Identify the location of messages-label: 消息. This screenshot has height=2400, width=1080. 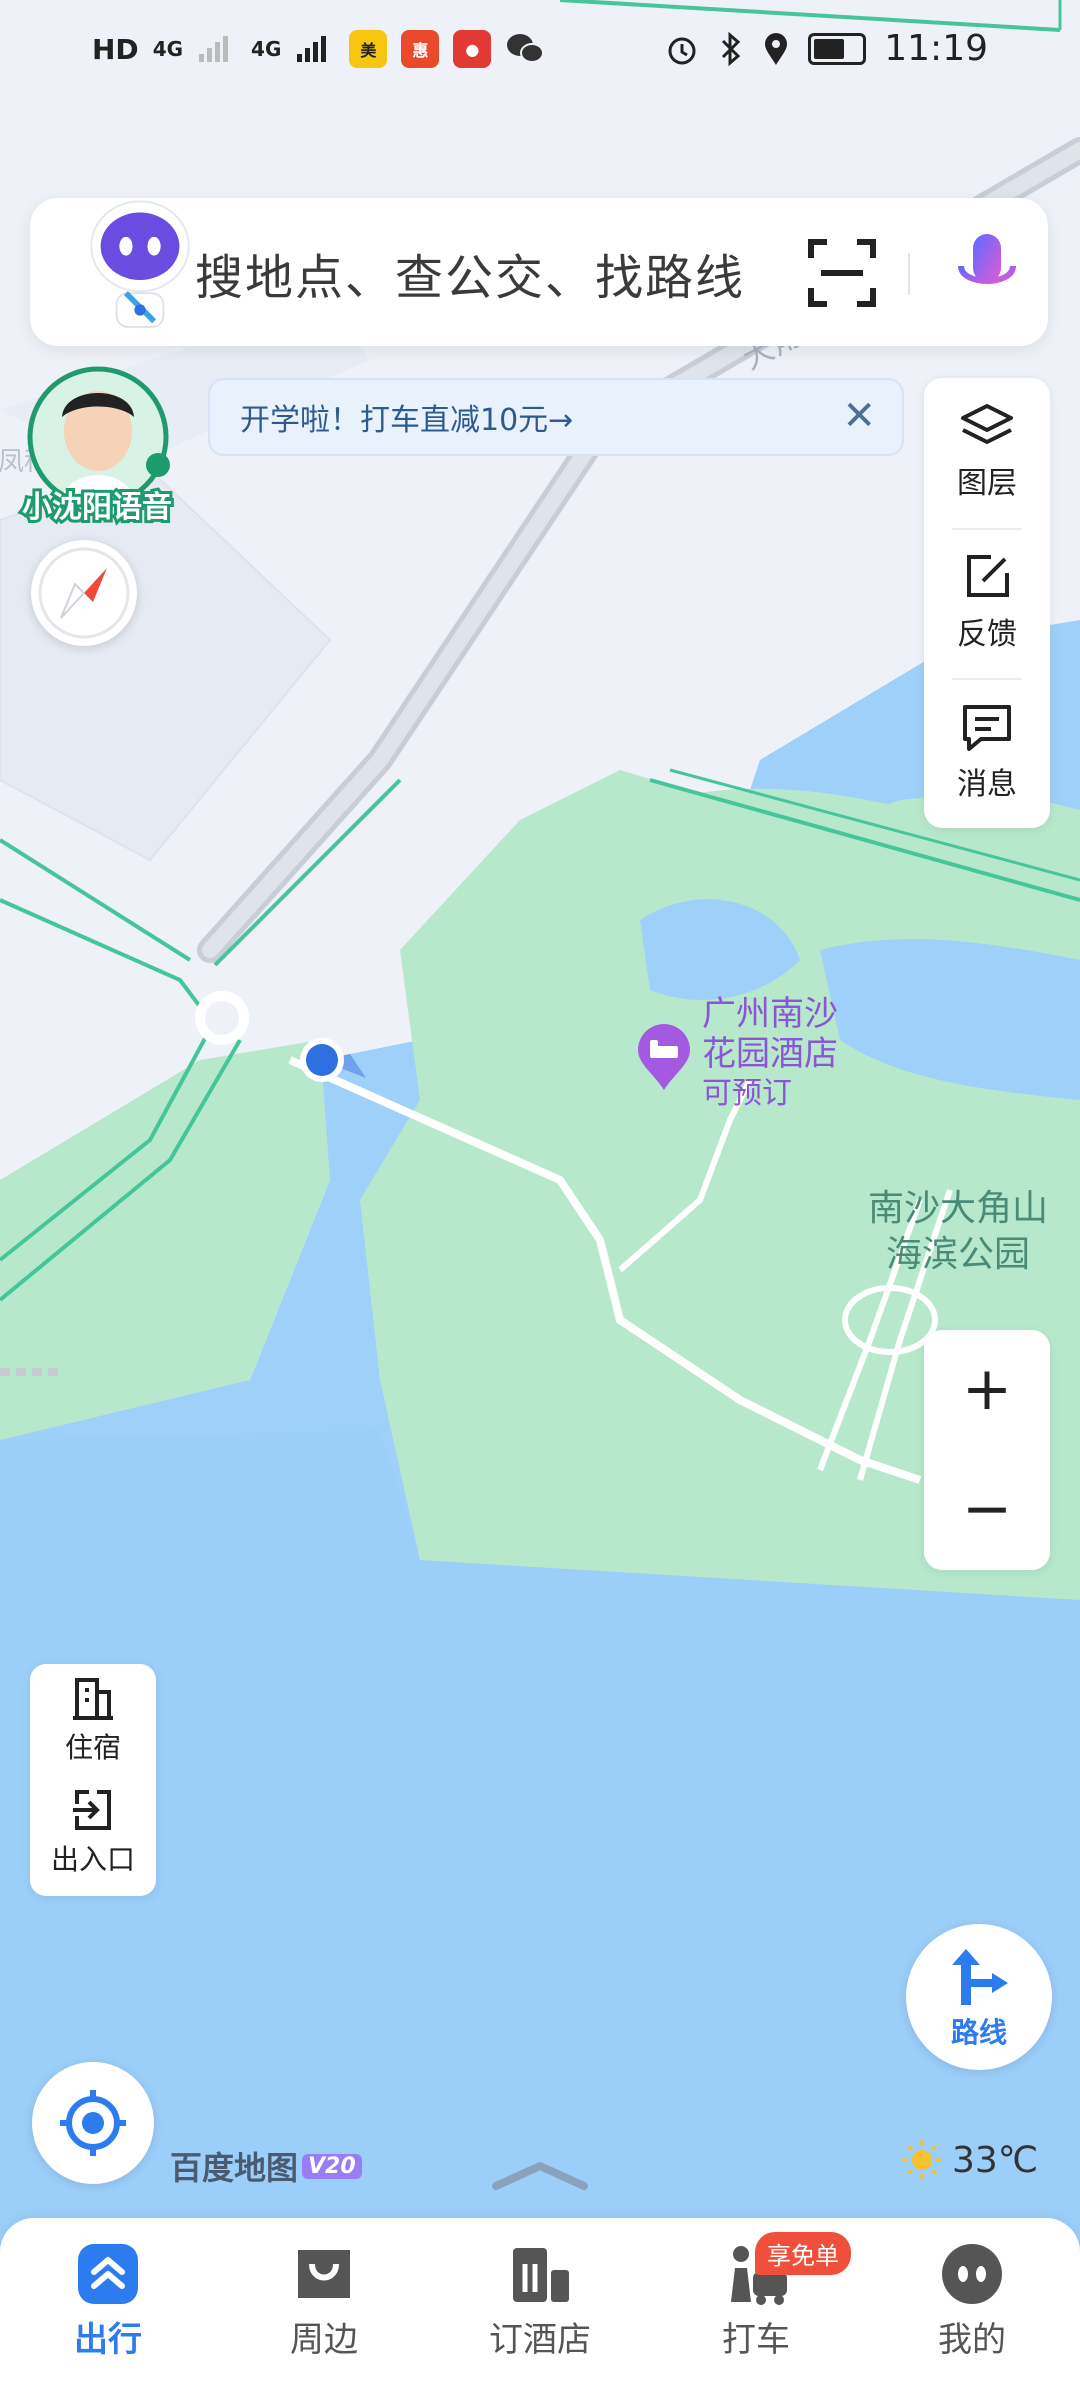
(987, 784).